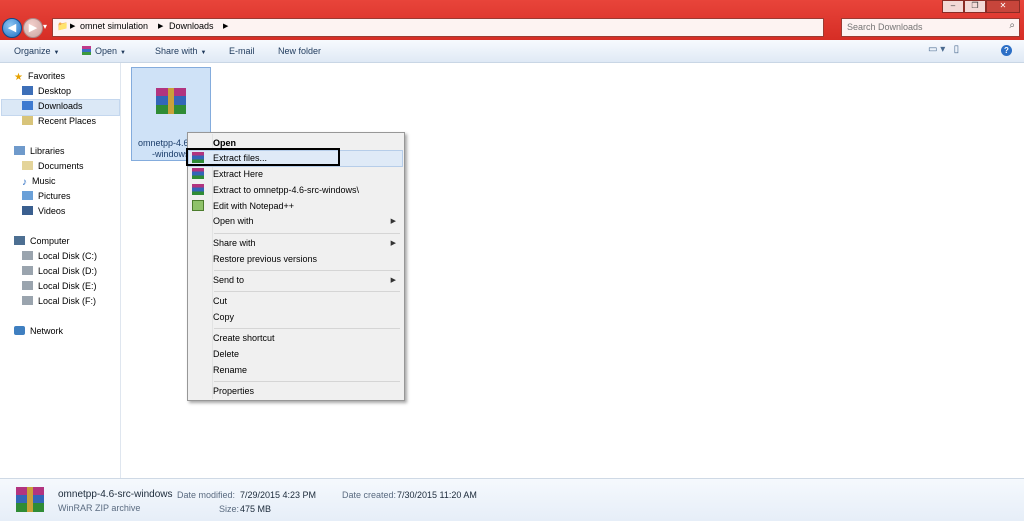 The height and width of the screenshot is (521, 1024). I want to click on share-with-button: Share with ▼, so click(180, 51).